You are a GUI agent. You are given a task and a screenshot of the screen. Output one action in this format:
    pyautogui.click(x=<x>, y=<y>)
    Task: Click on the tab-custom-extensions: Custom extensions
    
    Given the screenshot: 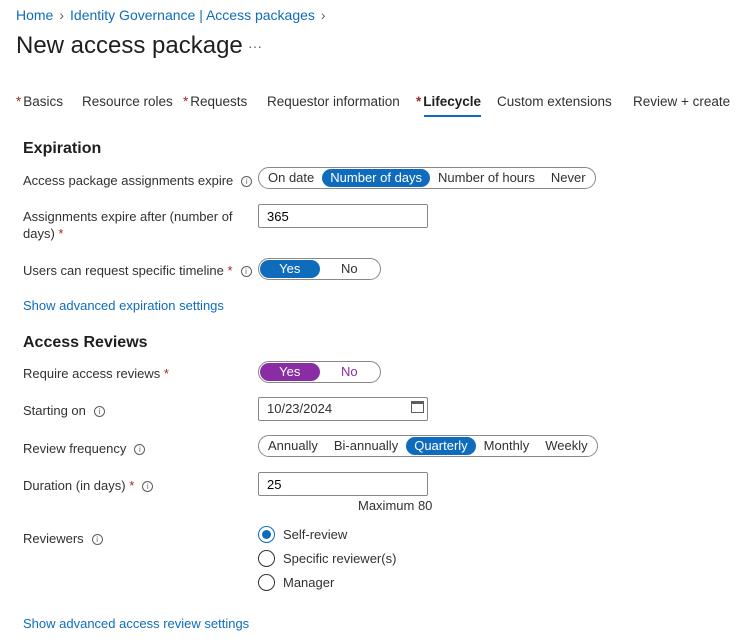 What is the action you would take?
    pyautogui.click(x=554, y=105)
    